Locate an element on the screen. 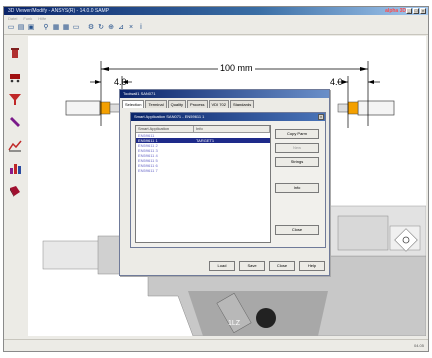 This screenshot has height=358, width=432. left-toolbar is located at coordinates (15, 123).